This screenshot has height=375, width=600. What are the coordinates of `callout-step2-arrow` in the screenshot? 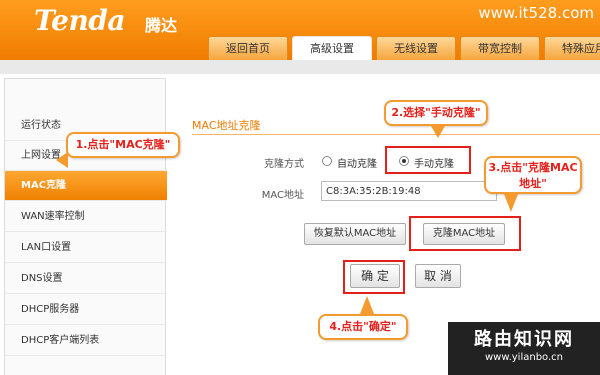 It's located at (438, 132).